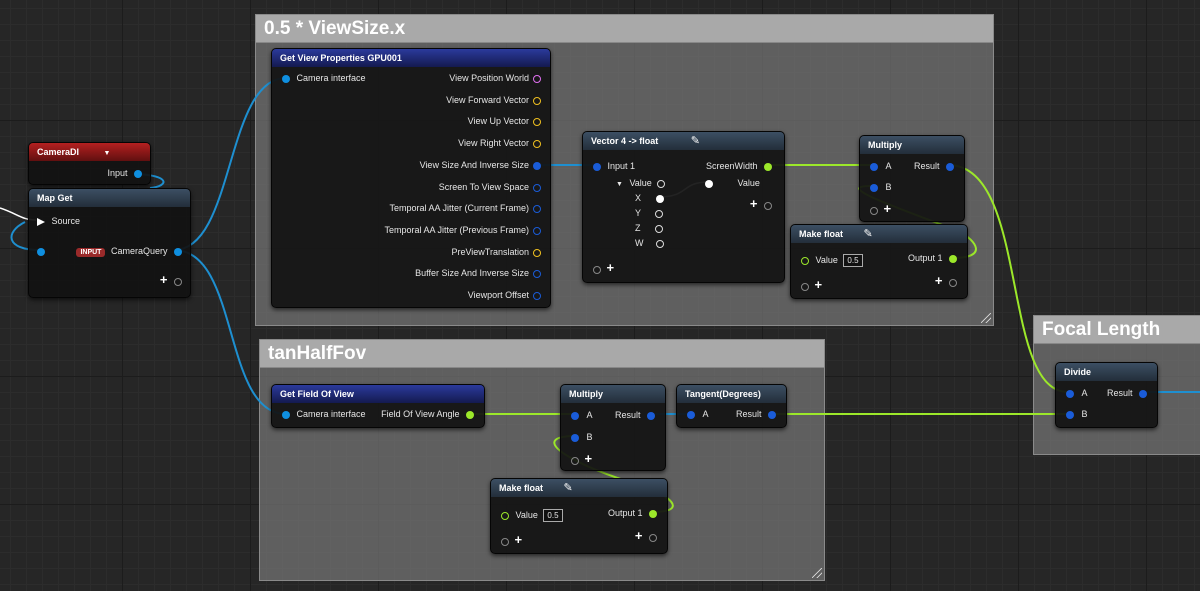 This screenshot has width=1200, height=591. What do you see at coordinates (1106, 372) in the screenshot?
I see `node-header: Divide` at bounding box center [1106, 372].